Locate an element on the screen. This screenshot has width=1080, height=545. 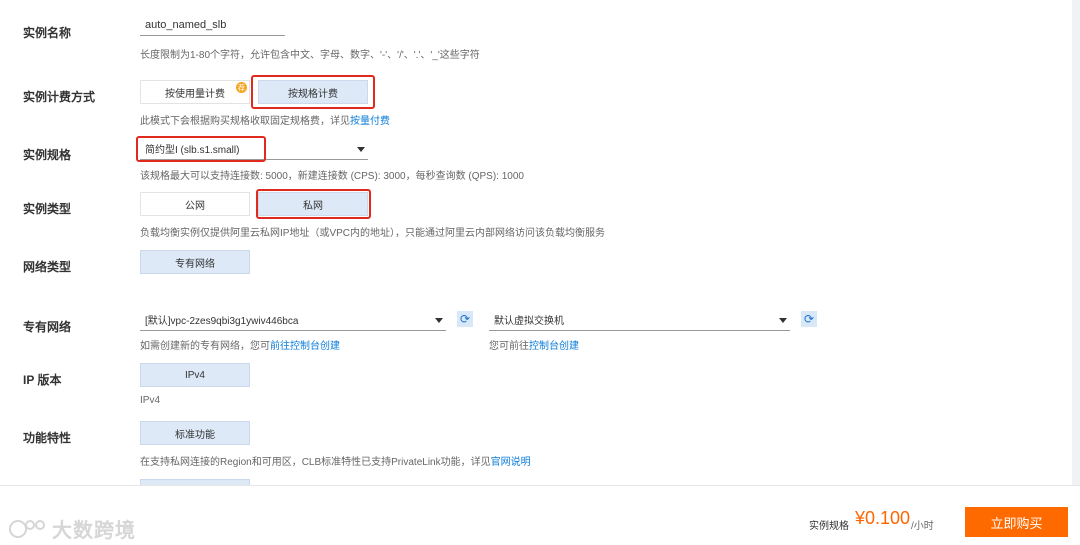
network-type-label: 网络类型 is located at coordinates (47, 267).